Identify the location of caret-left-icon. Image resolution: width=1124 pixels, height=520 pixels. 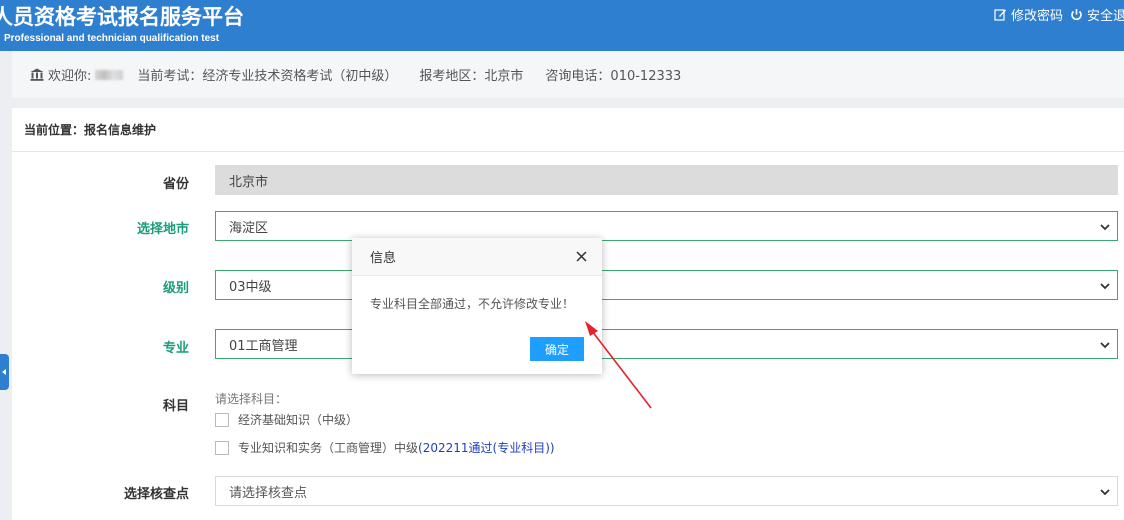
(4, 372).